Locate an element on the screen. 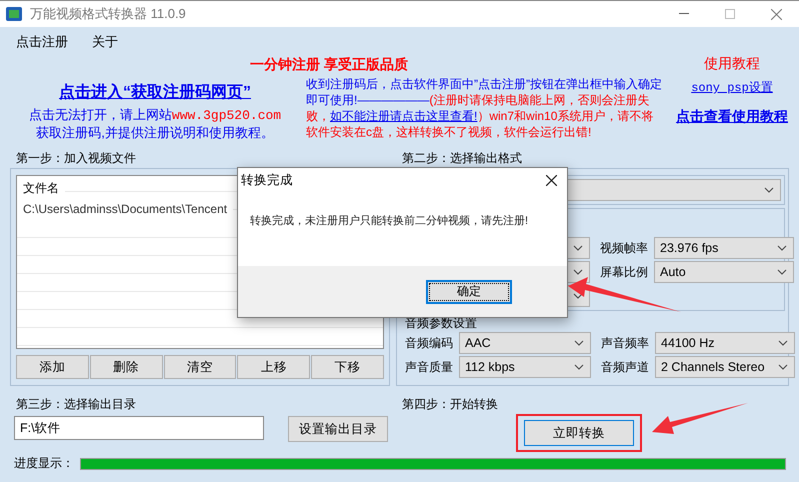 The width and height of the screenshot is (799, 482). tutorial-title: 使用教程 is located at coordinates (732, 64).